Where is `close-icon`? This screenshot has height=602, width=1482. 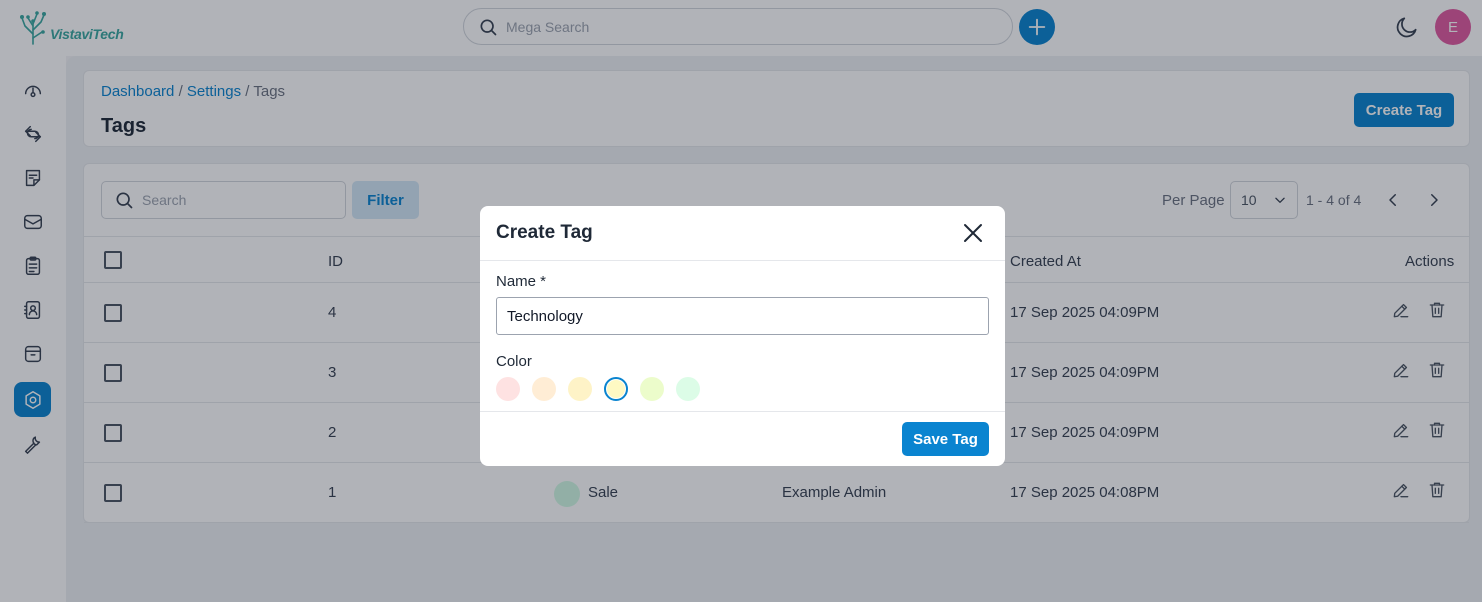
close-icon is located at coordinates (973, 233).